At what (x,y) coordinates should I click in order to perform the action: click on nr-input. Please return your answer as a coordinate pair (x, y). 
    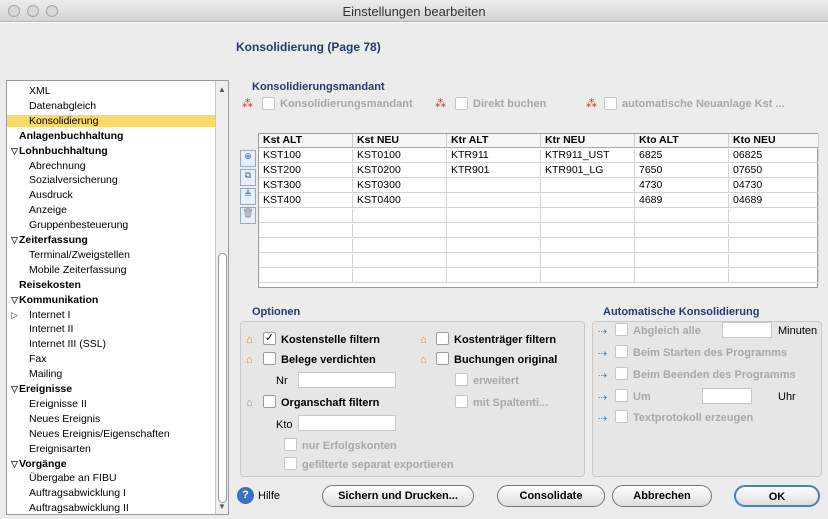
    Looking at the image, I should click on (347, 380).